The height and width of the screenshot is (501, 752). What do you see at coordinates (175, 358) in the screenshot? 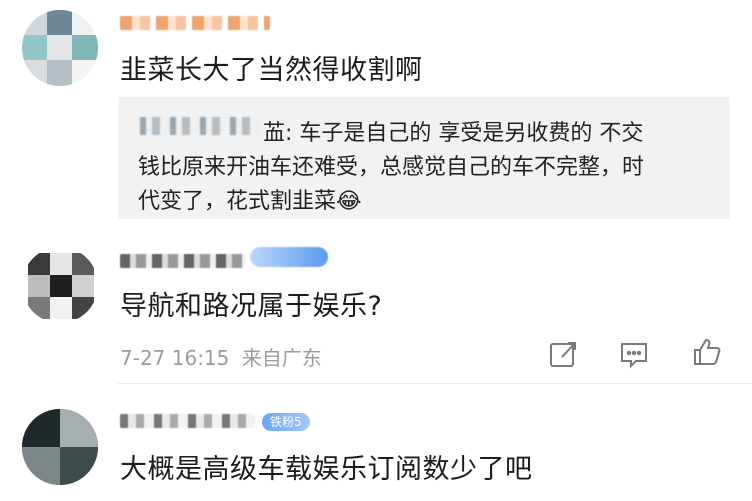
I see `timestamp: 7-27 16:15` at bounding box center [175, 358].